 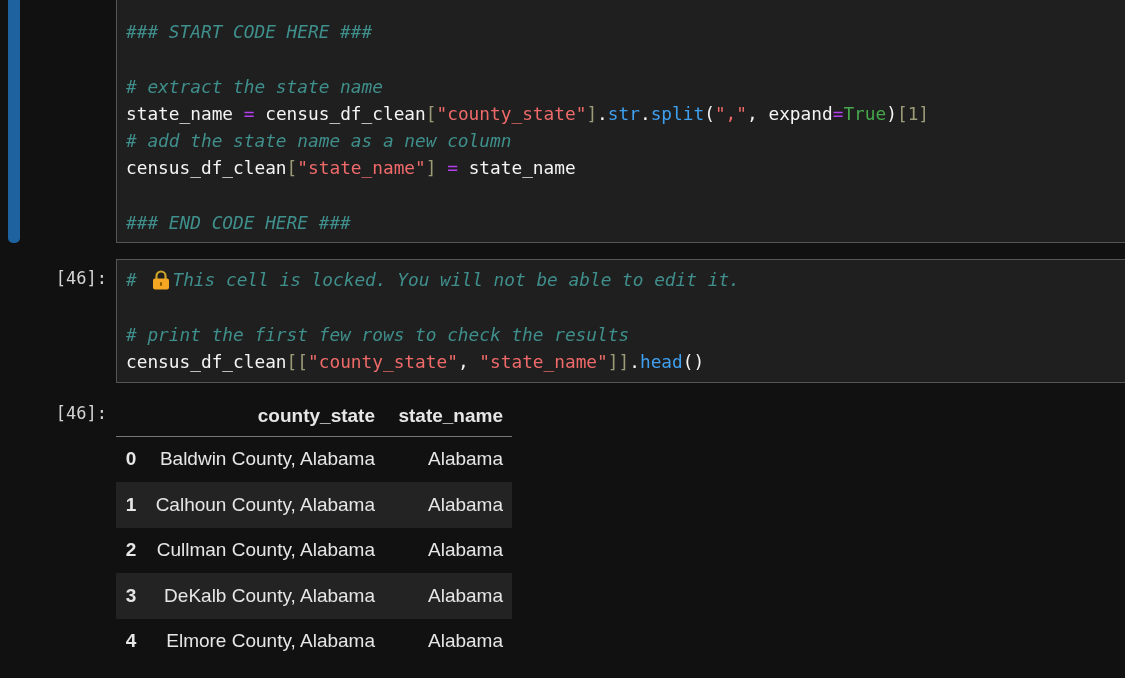 What do you see at coordinates (131, 641) in the screenshot?
I see `row-index: 4` at bounding box center [131, 641].